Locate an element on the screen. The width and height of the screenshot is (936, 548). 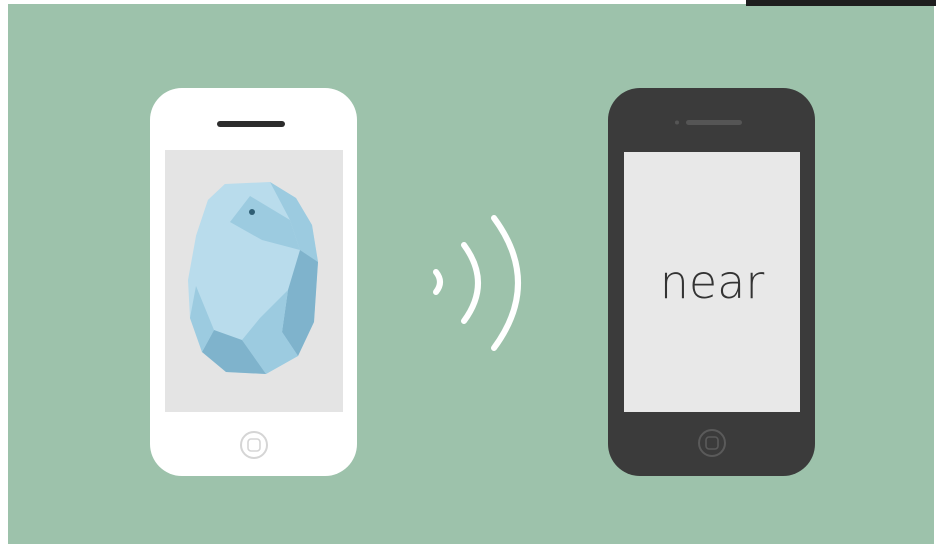
black-phone-speaker is located at coordinates (714, 122).